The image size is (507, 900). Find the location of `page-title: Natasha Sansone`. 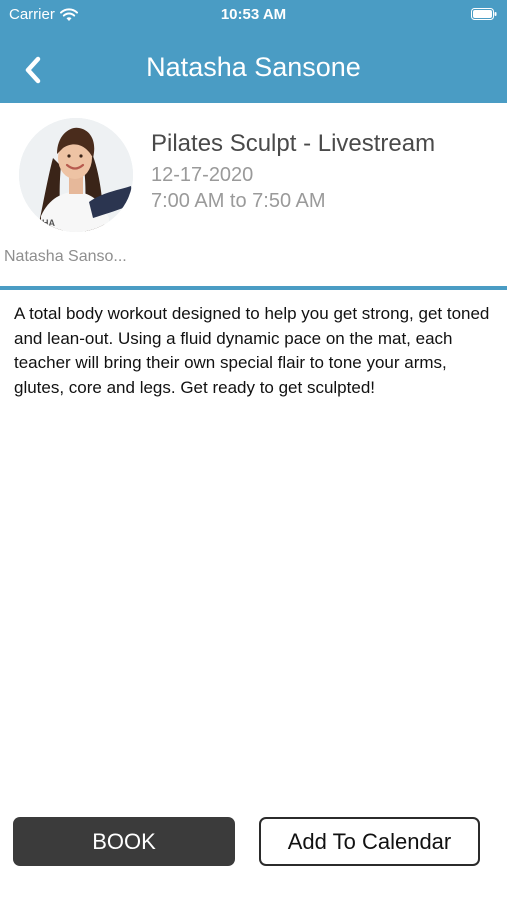

page-title: Natasha Sansone is located at coordinates (253, 67).